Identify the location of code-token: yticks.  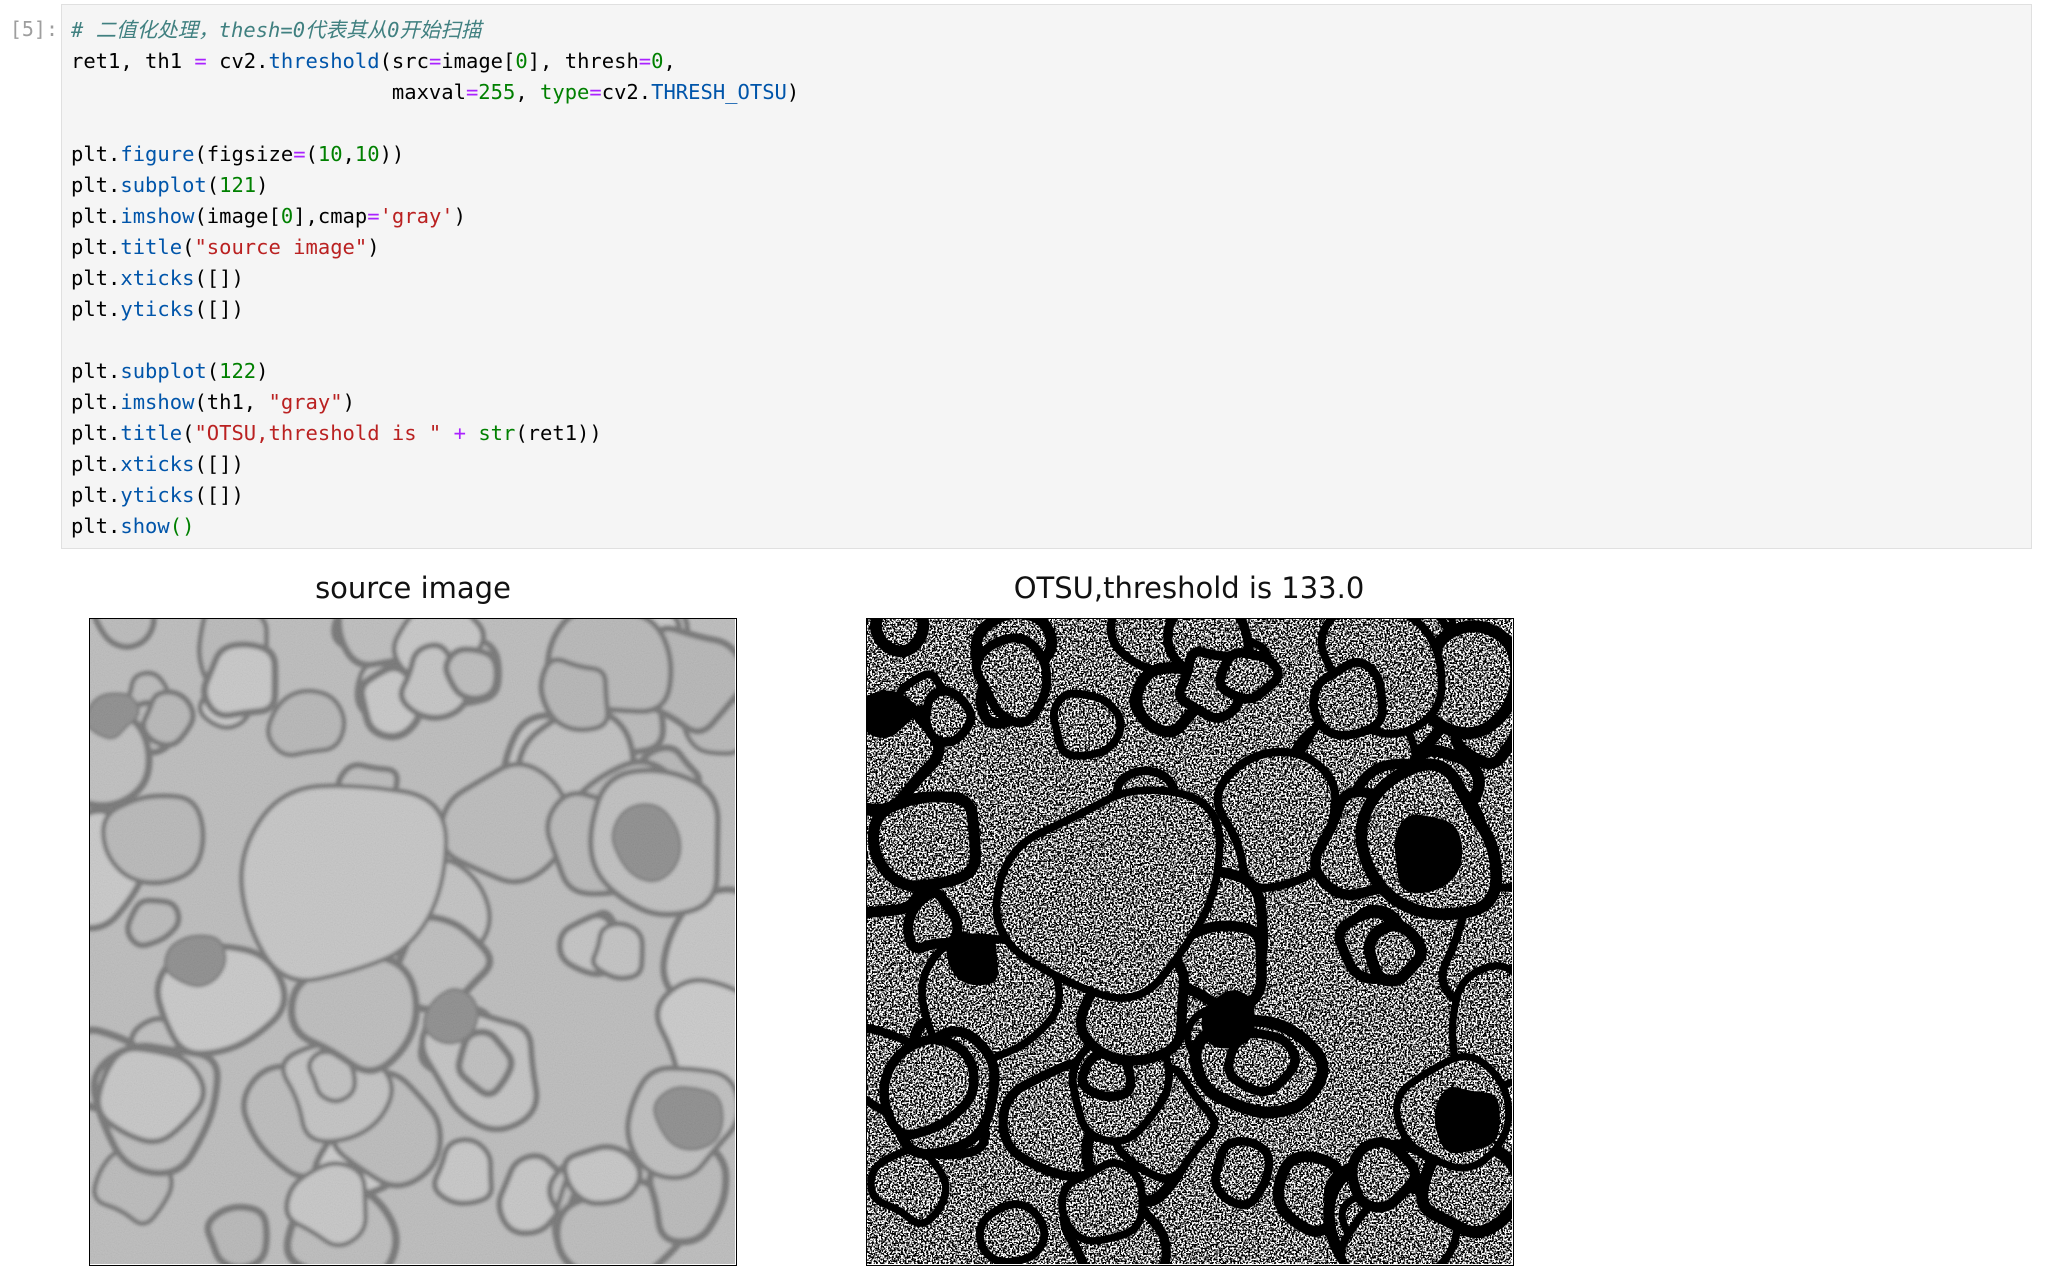
(157, 309).